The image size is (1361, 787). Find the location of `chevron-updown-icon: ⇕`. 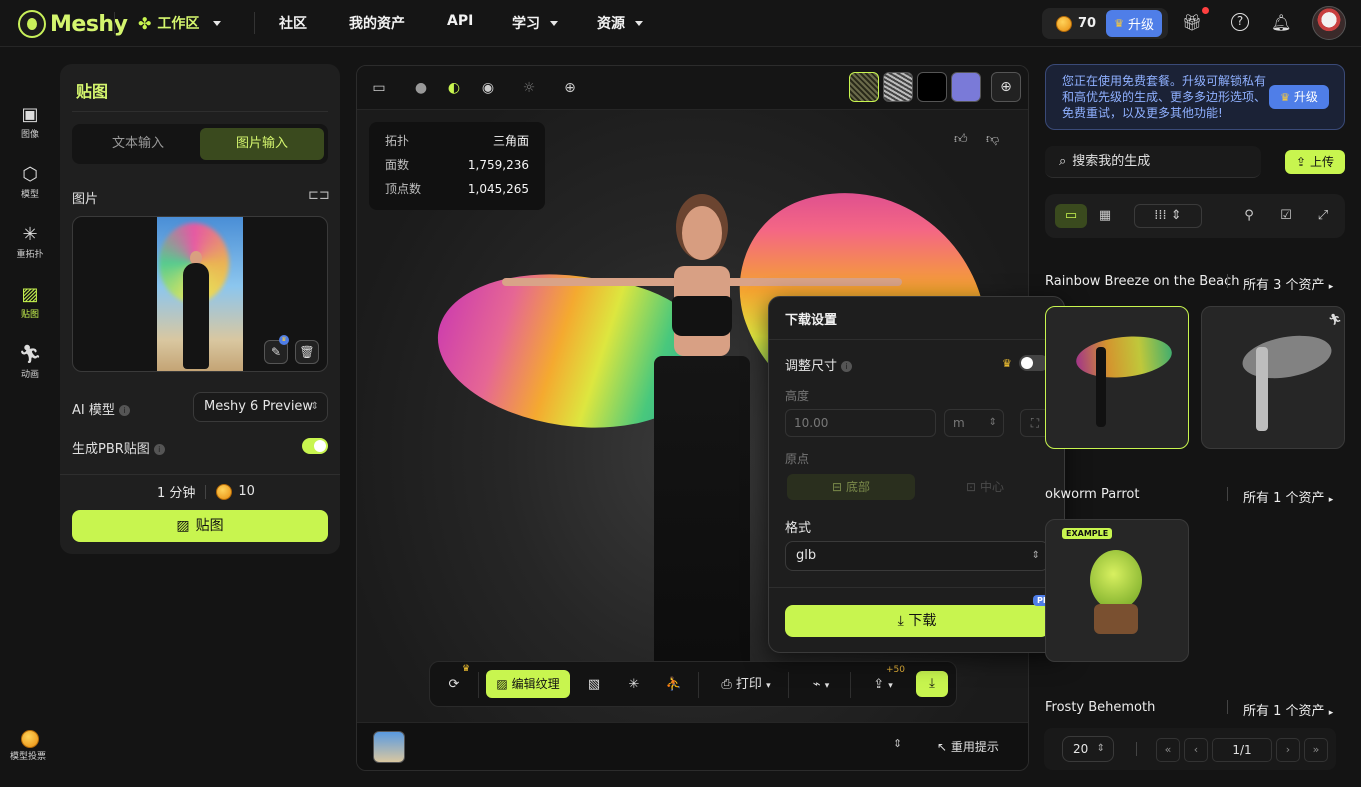

chevron-updown-icon: ⇕ is located at coordinates (897, 743).